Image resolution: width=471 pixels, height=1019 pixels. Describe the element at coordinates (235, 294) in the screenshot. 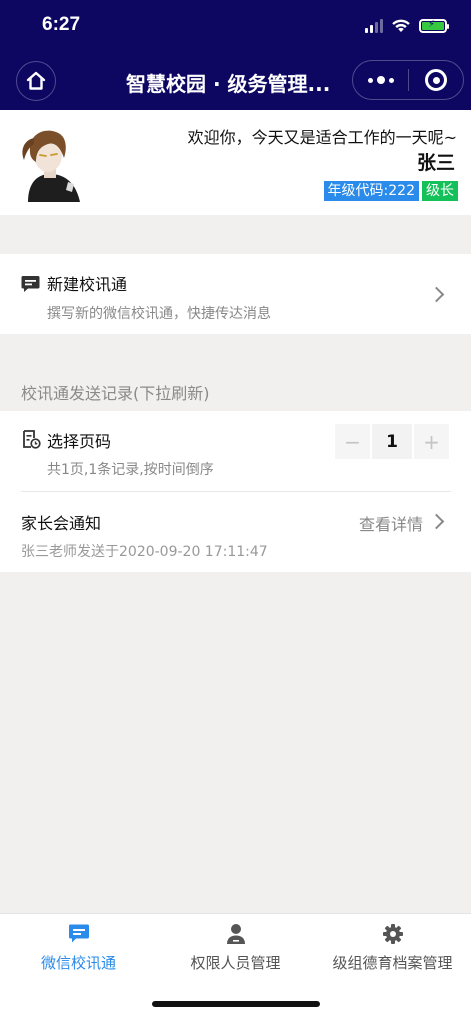

I see `new-message-cell: 新建校讯通 撰写新的微信校讯通，快捷传达消息` at that location.